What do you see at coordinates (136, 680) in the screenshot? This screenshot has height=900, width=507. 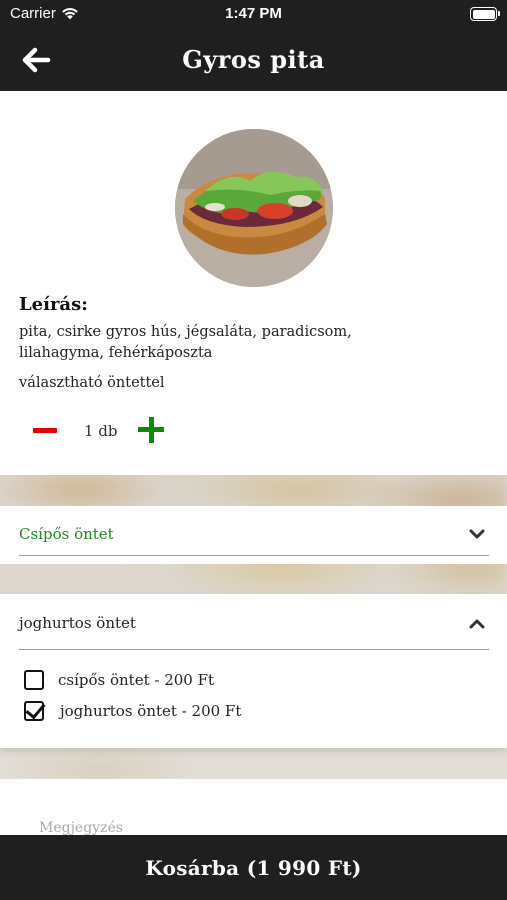 I see `sauce-option-hot-label: csípős öntet - 200 Ft` at bounding box center [136, 680].